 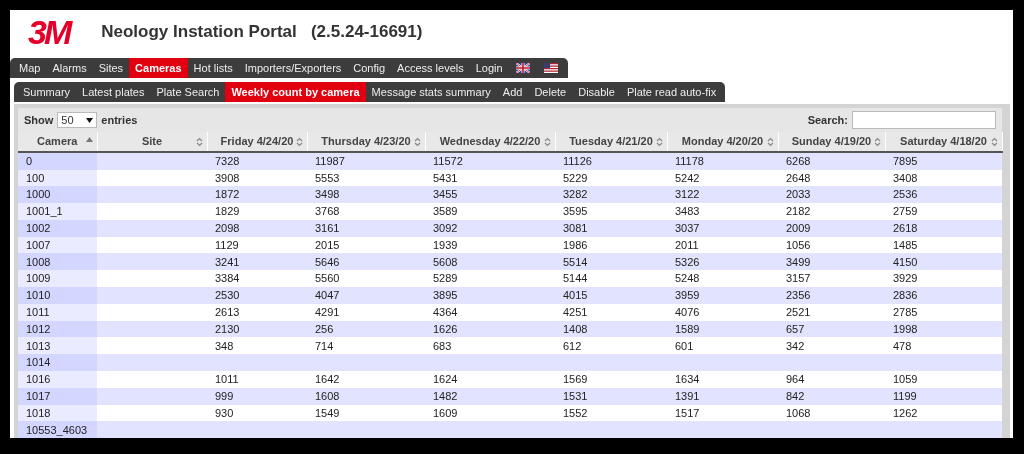 What do you see at coordinates (227, 295) in the screenshot?
I see `table-cell: 2530` at bounding box center [227, 295].